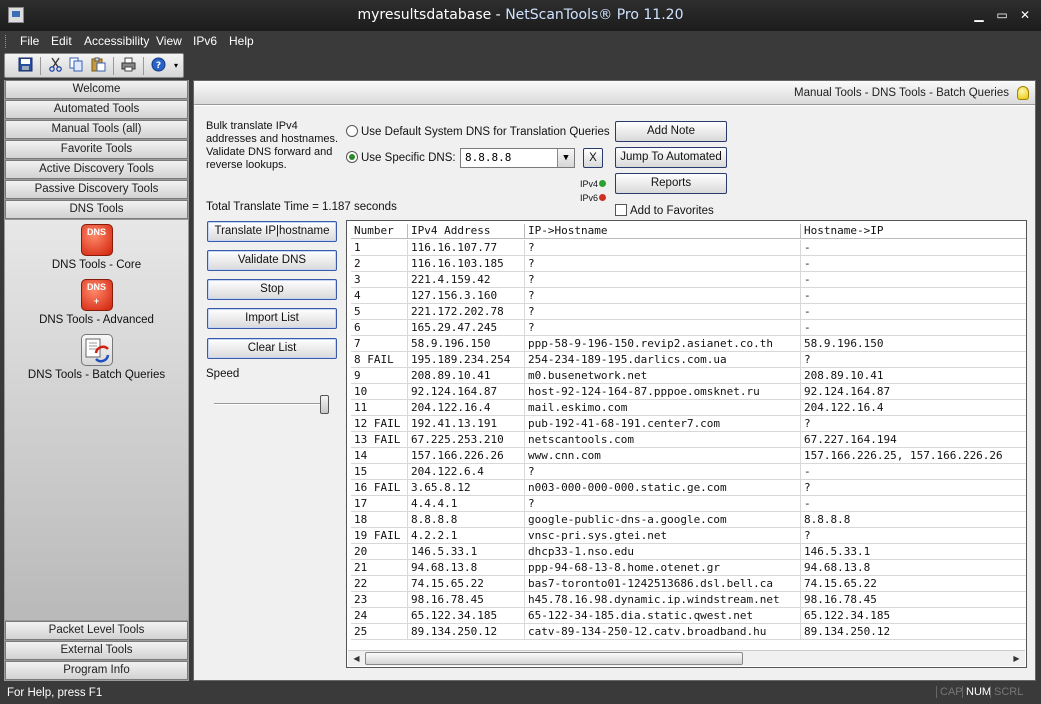  I want to click on table-row: 15 204.122.6.4? -, so click(688, 472).